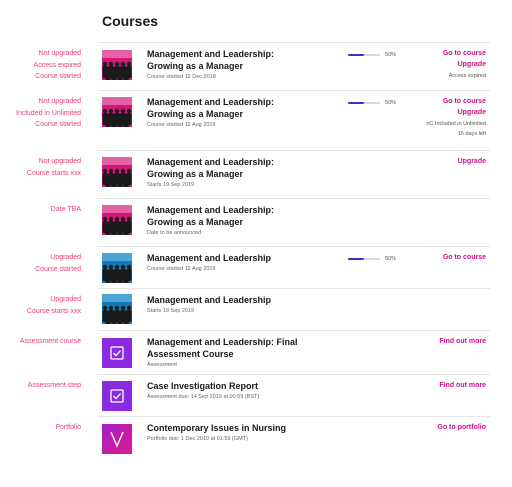  What do you see at coordinates (197, 439) in the screenshot?
I see `course-subtitle: Portfolio due: 1 Dec 2019 at 01:59 (GMT)` at bounding box center [197, 439].